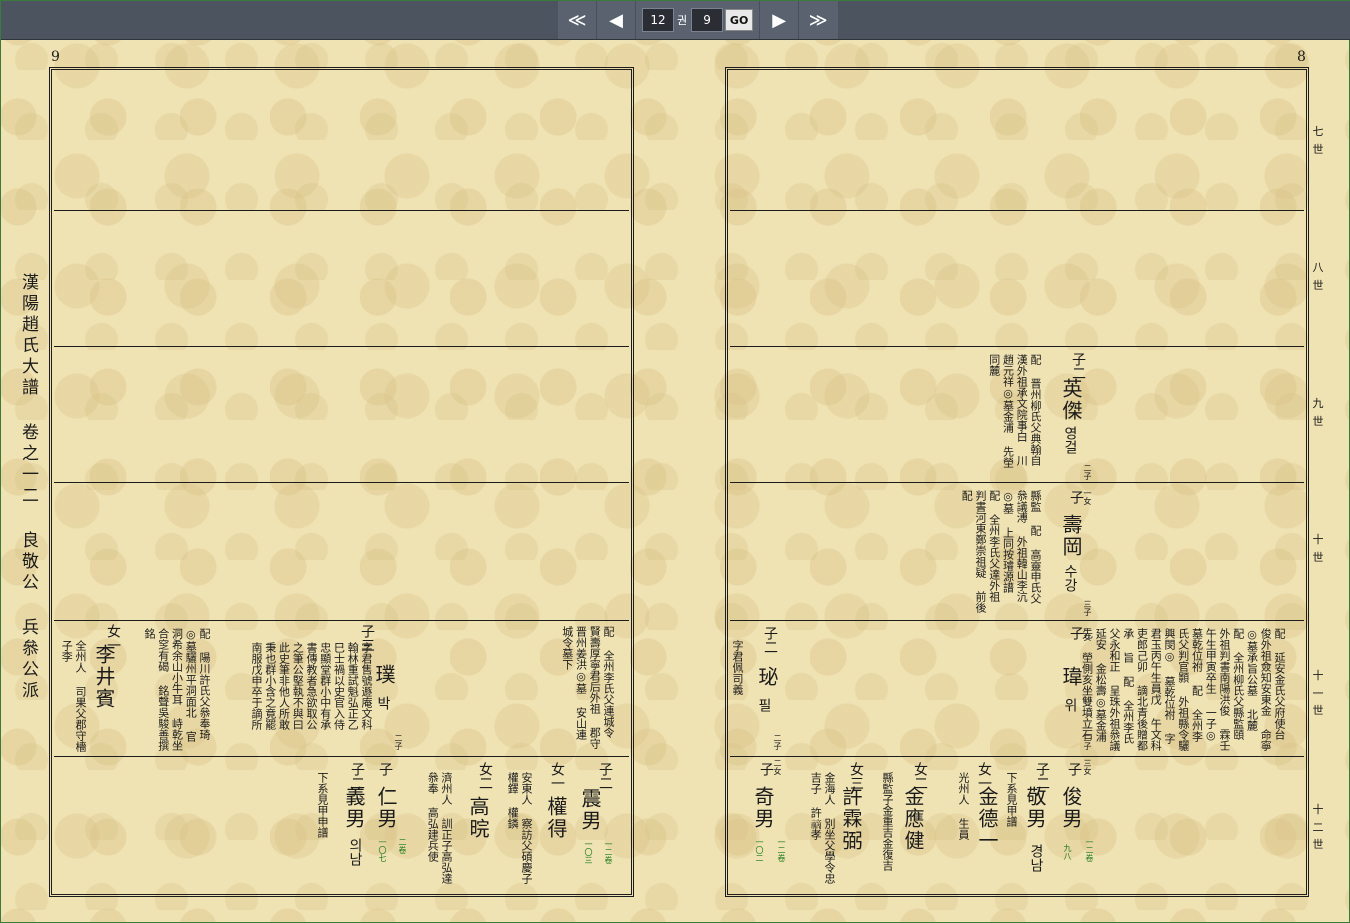 This screenshot has height=923, width=1350. Describe the element at coordinates (987, 819) in the screenshot. I see `person-name: 金德一` at that location.